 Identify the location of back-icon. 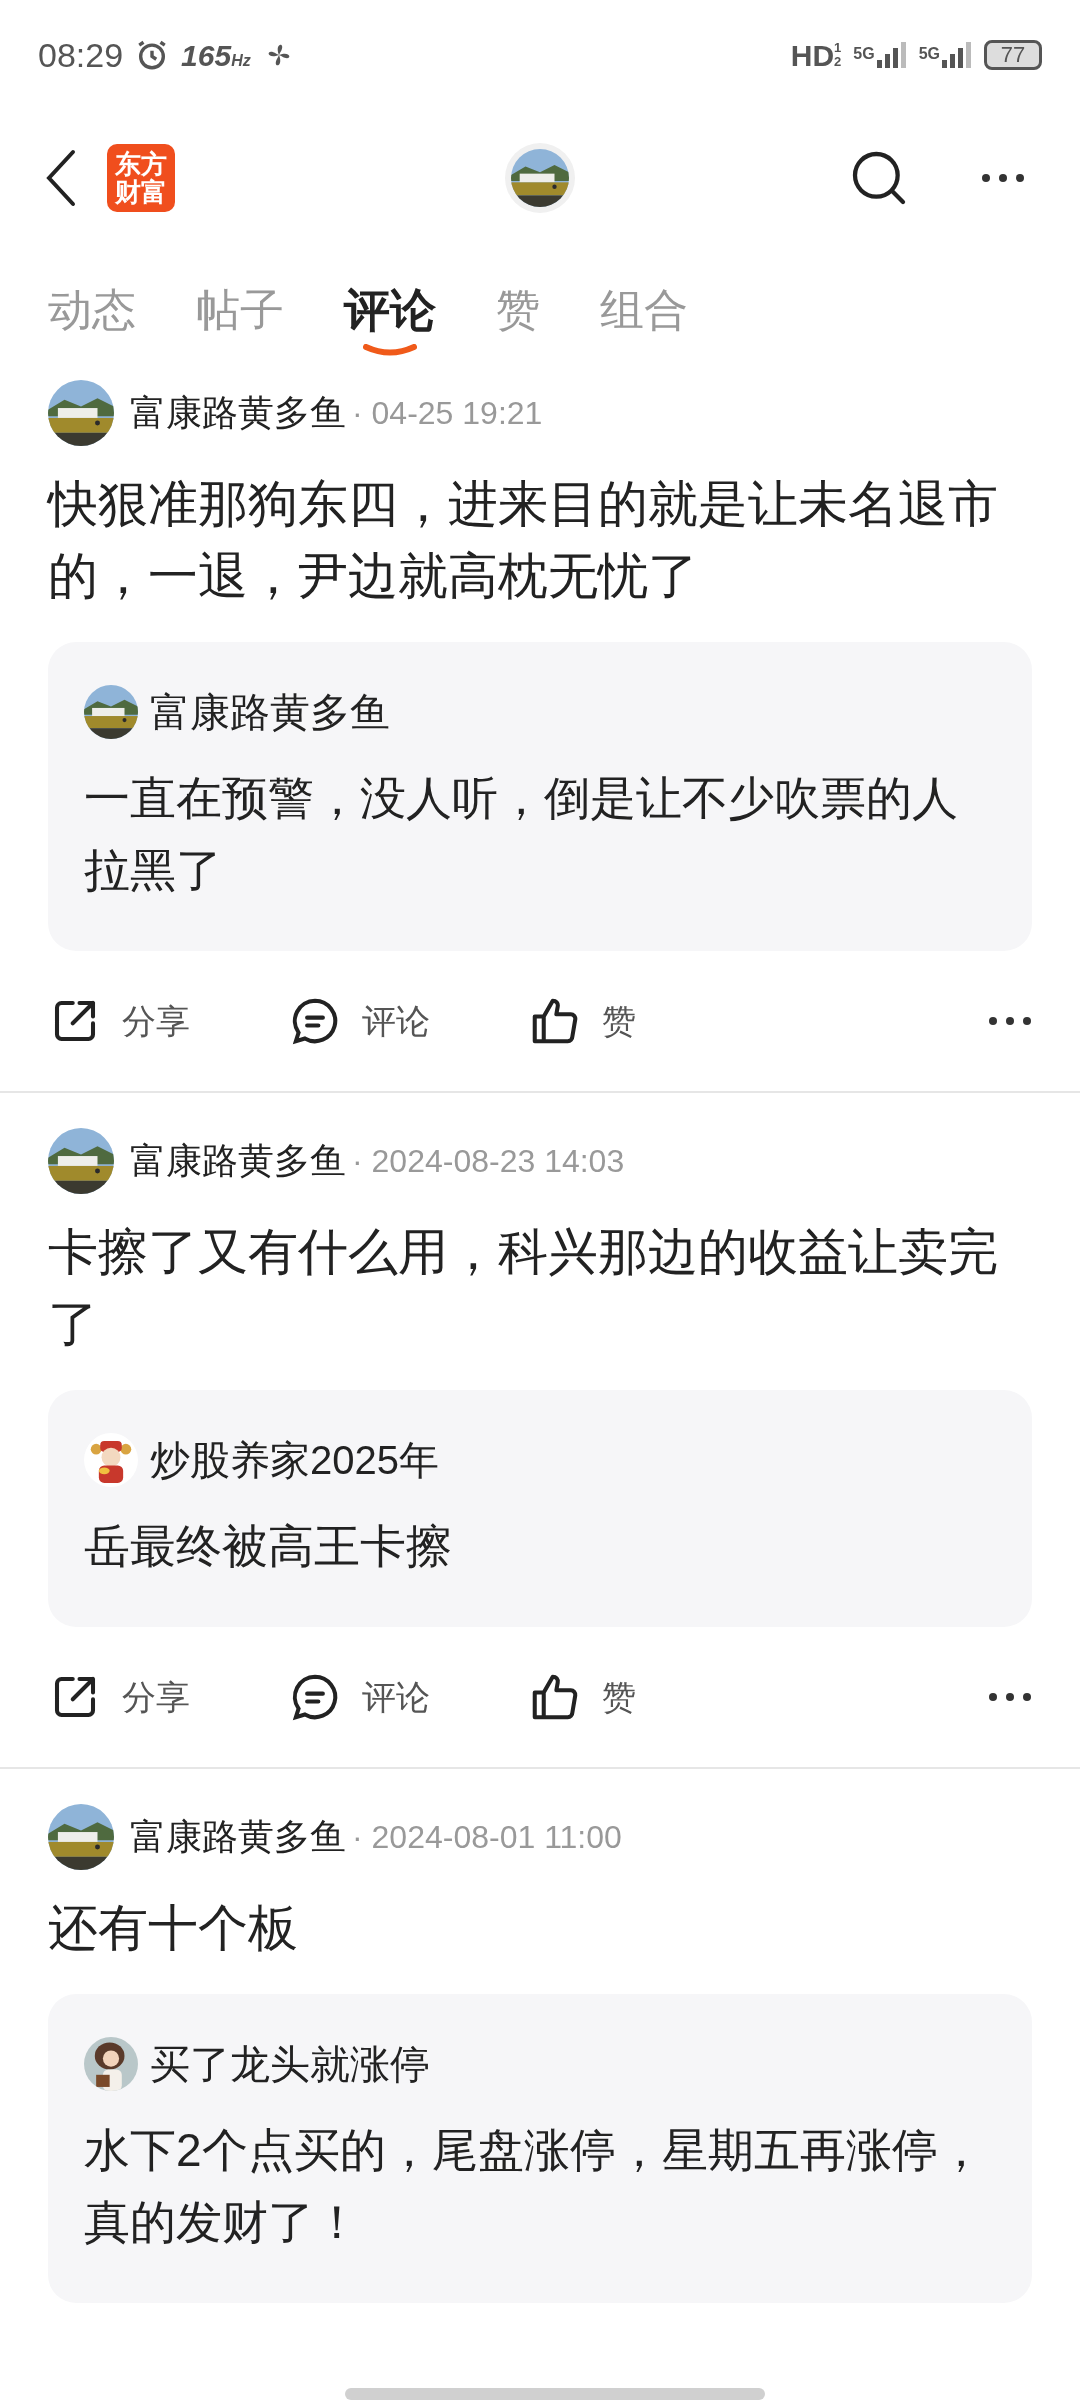
(61, 177).